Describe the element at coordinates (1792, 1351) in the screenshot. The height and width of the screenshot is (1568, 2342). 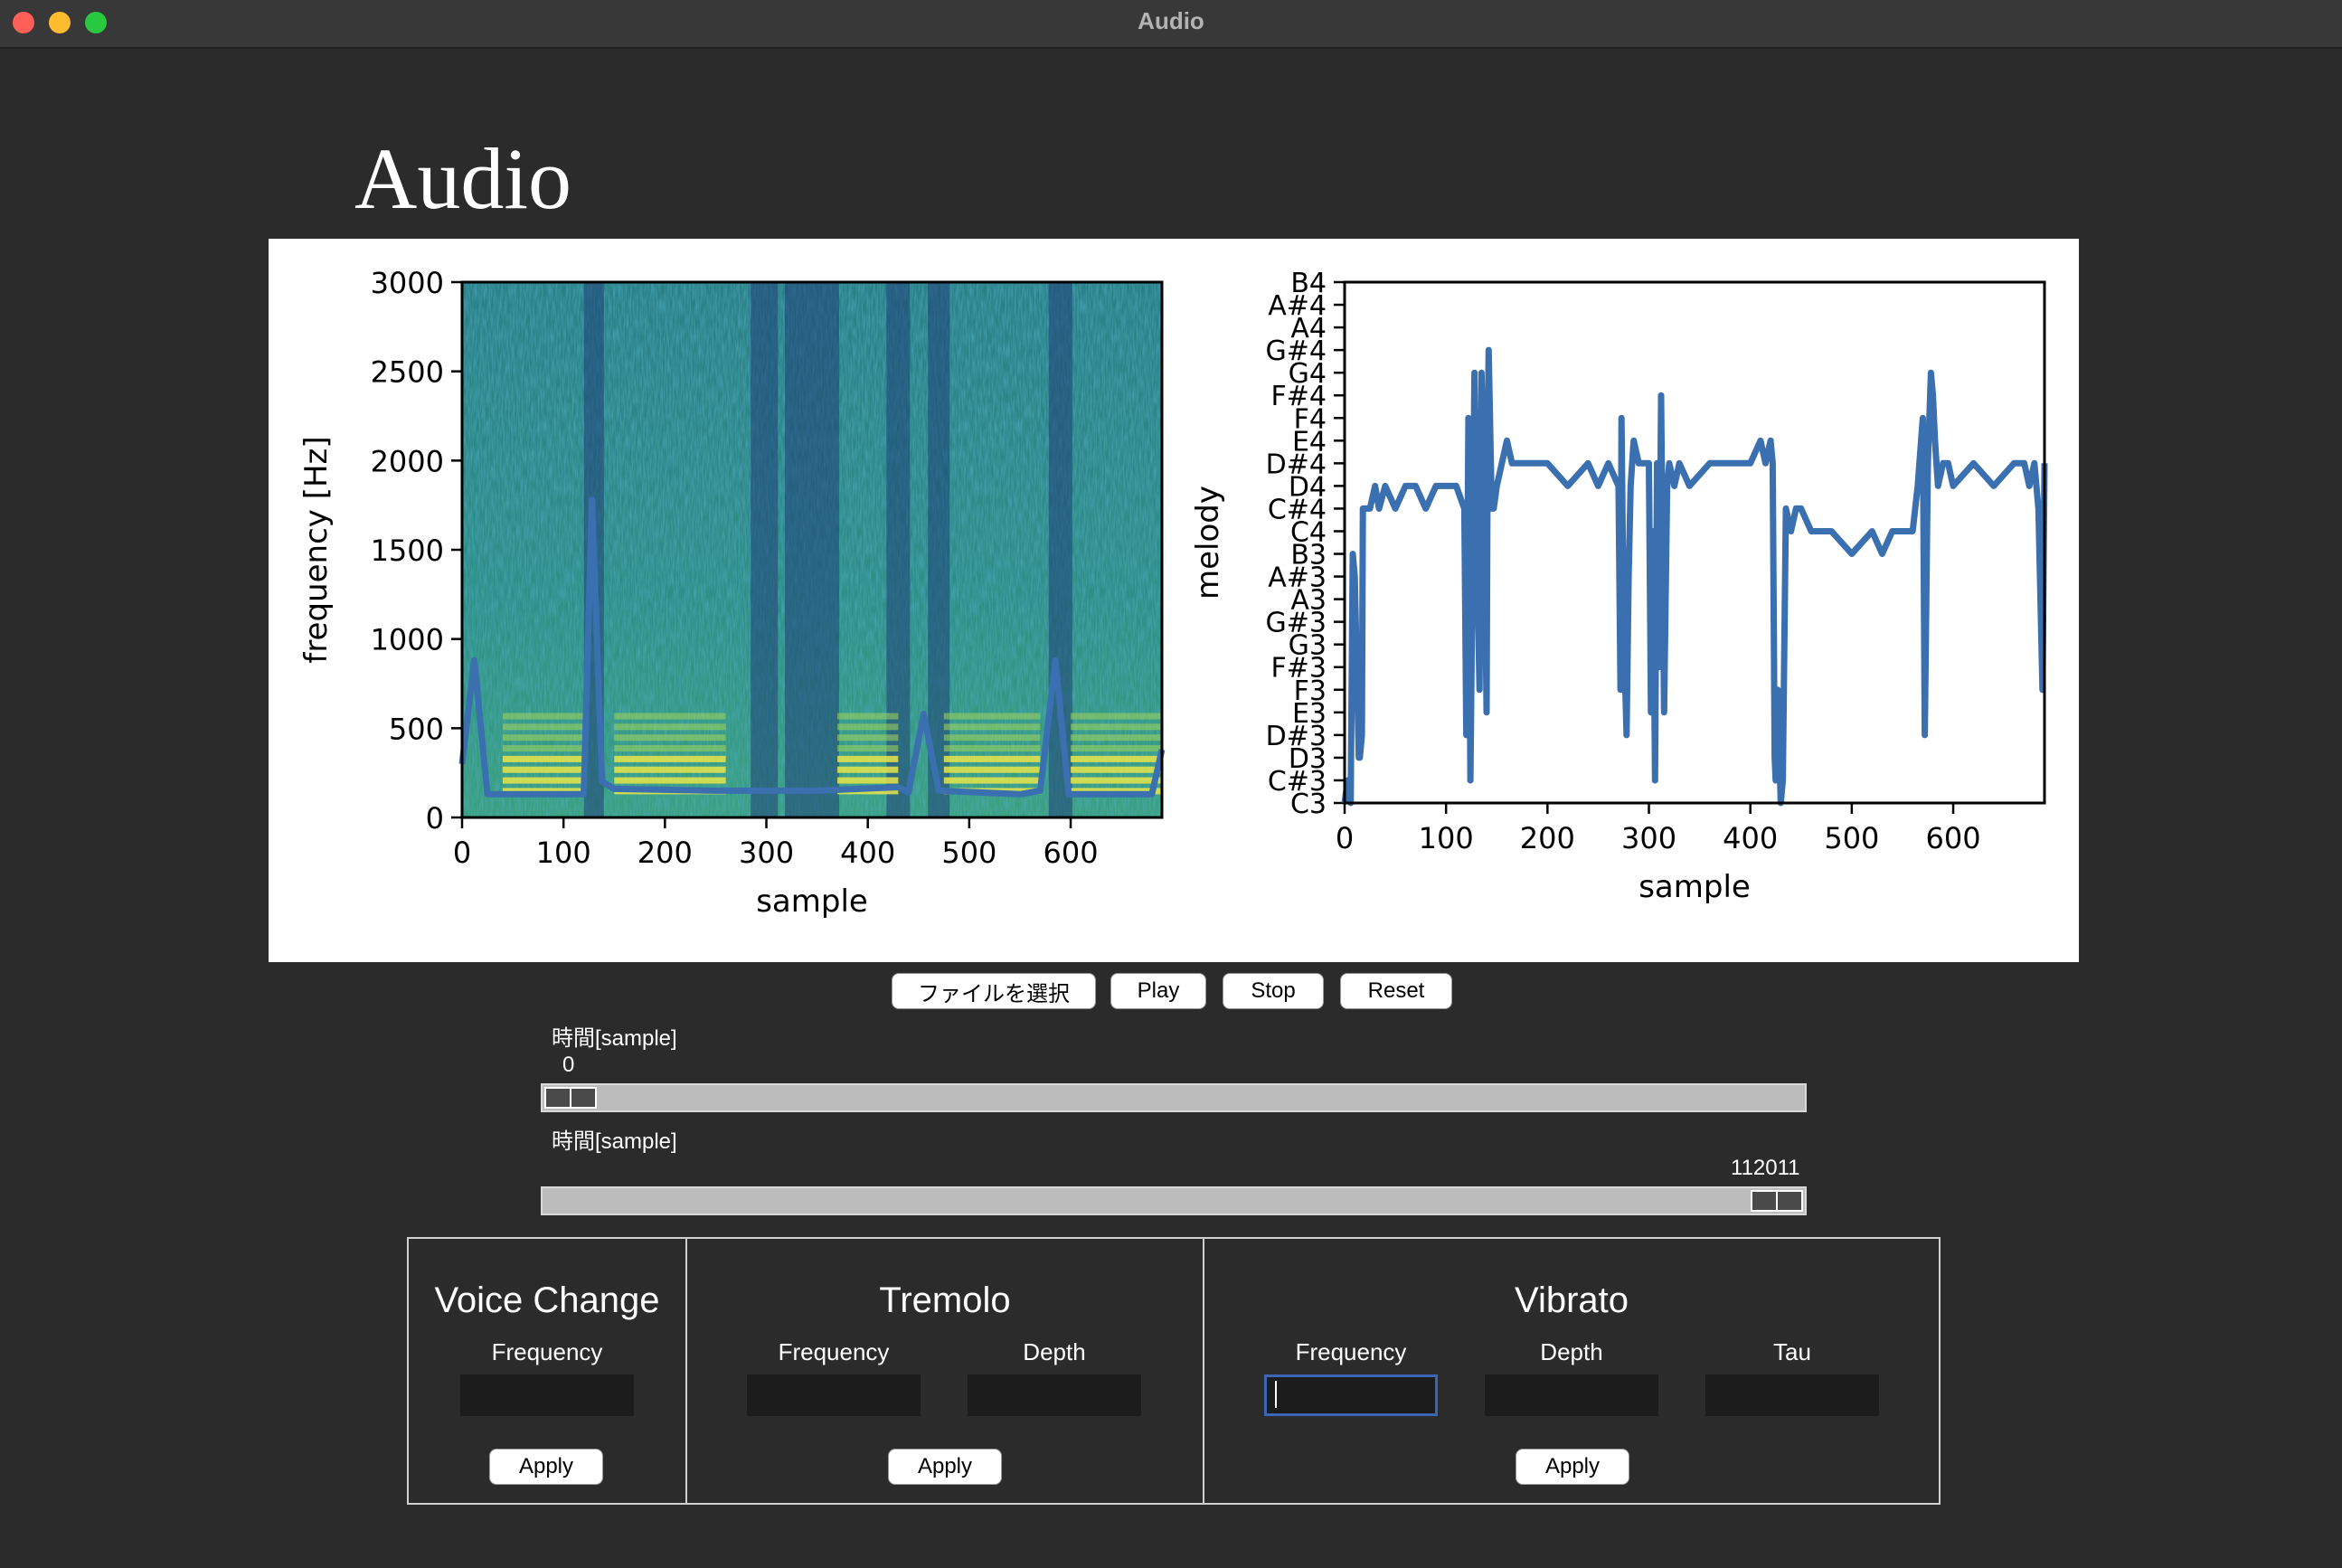
I see `vibrato-tau-label: Tau` at that location.